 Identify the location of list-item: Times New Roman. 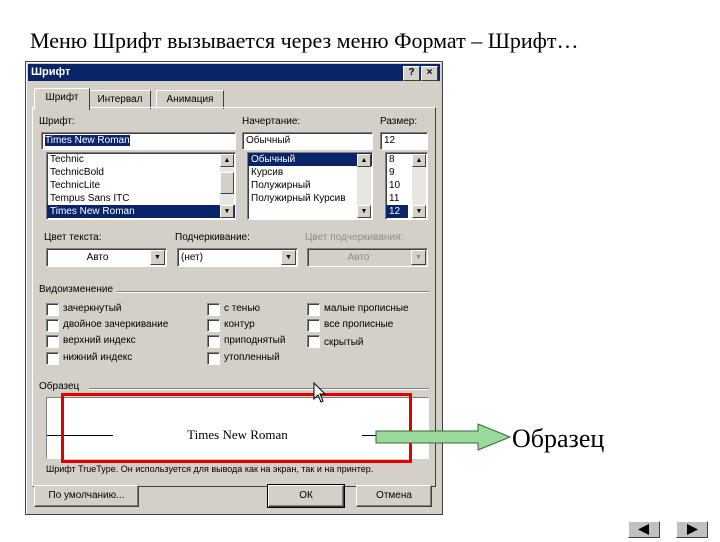
(141, 211).